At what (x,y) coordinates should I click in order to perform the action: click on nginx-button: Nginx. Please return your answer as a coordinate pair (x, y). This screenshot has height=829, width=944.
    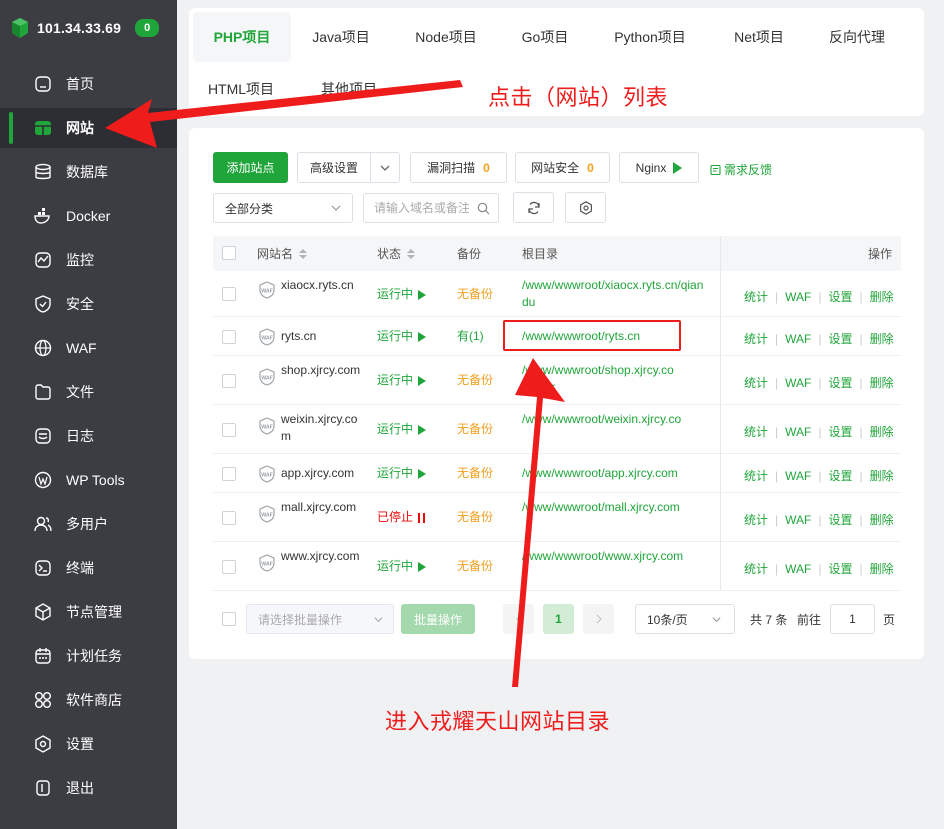
    Looking at the image, I should click on (659, 167).